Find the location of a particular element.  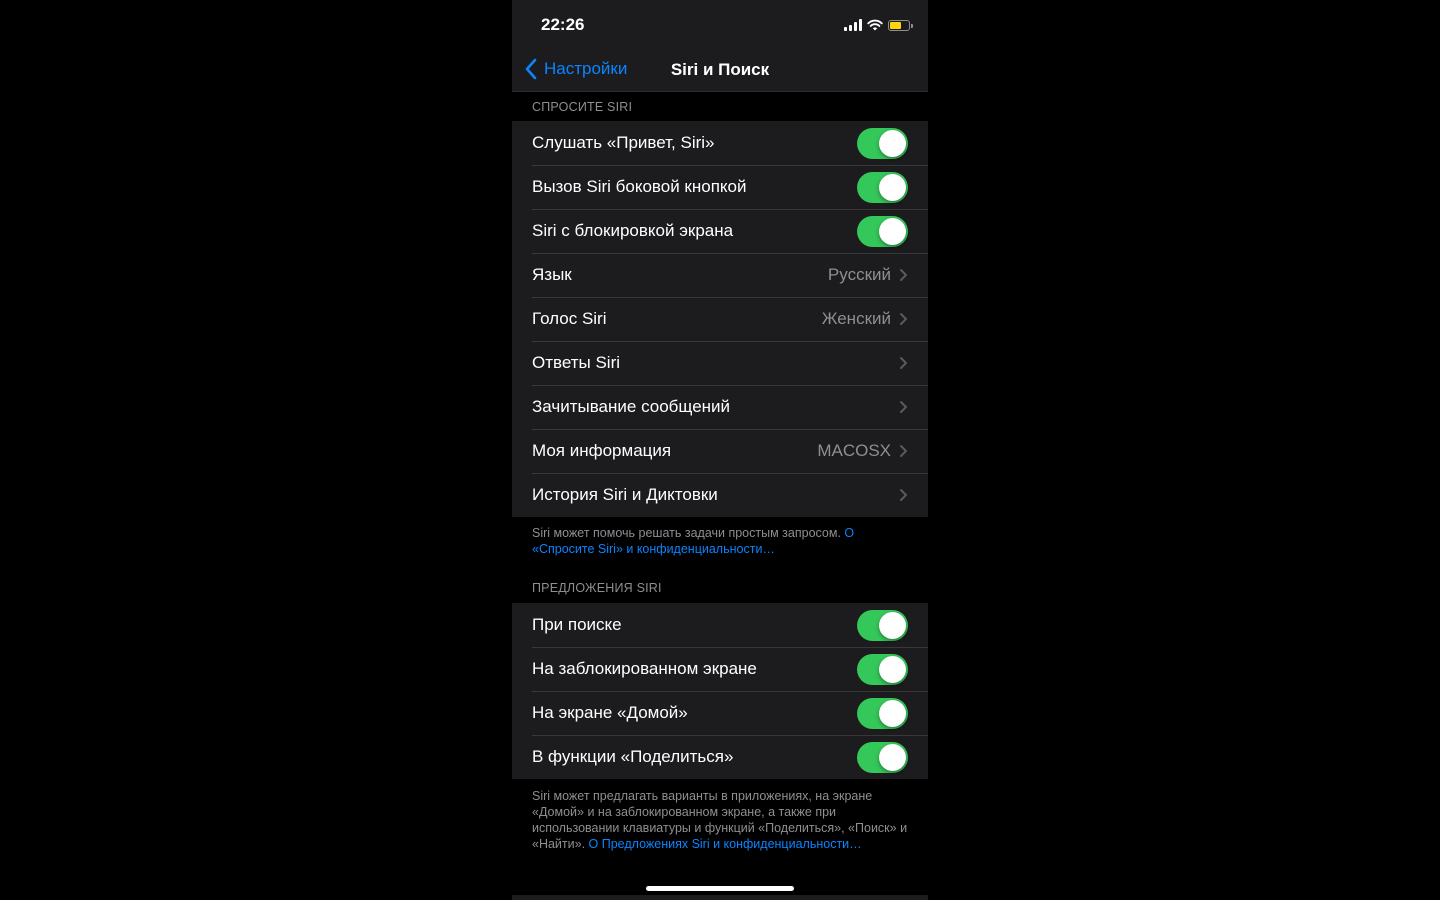

status-icons is located at coordinates (878, 24).